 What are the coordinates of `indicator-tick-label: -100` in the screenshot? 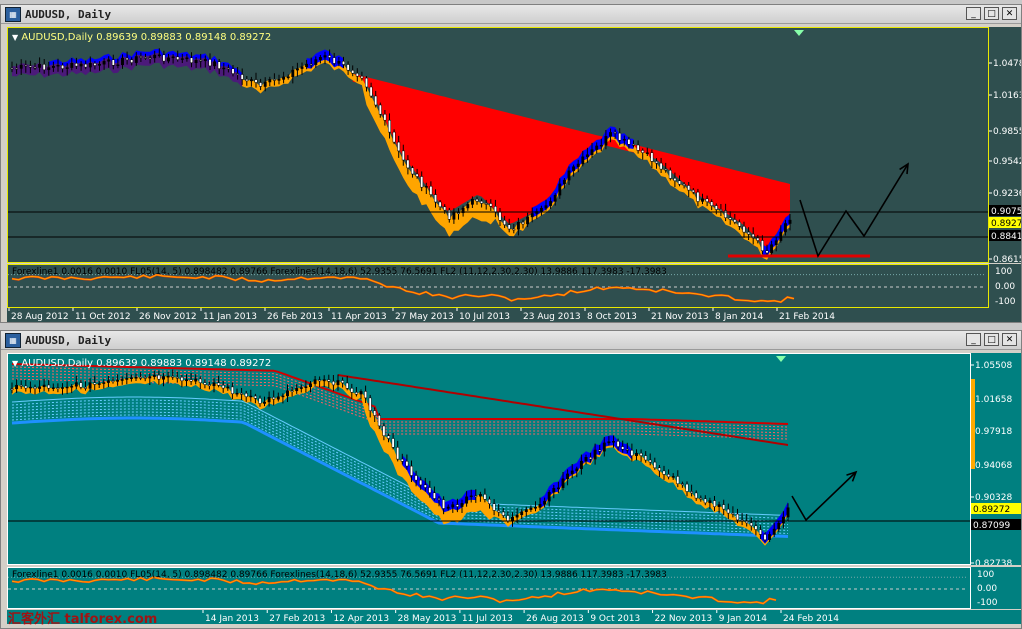 It's located at (1005, 302).